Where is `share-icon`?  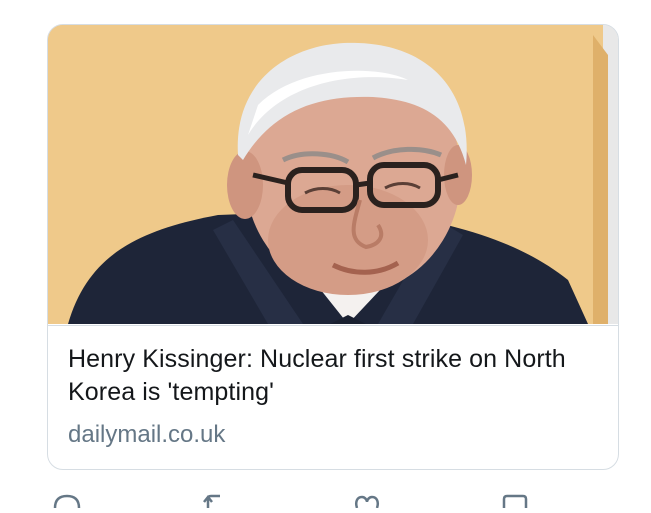
share-icon is located at coordinates (515, 501).